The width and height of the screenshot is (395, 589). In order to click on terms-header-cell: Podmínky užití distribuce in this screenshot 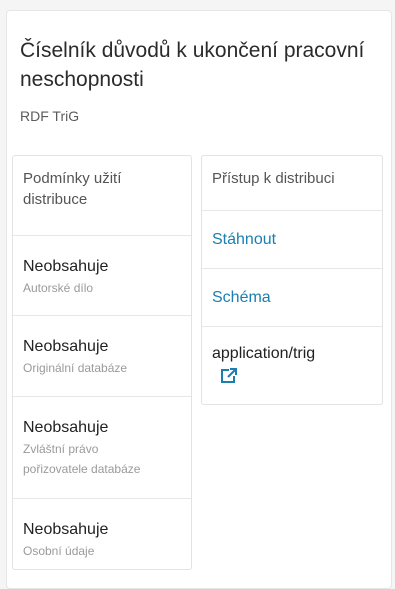, I will do `click(102, 196)`.